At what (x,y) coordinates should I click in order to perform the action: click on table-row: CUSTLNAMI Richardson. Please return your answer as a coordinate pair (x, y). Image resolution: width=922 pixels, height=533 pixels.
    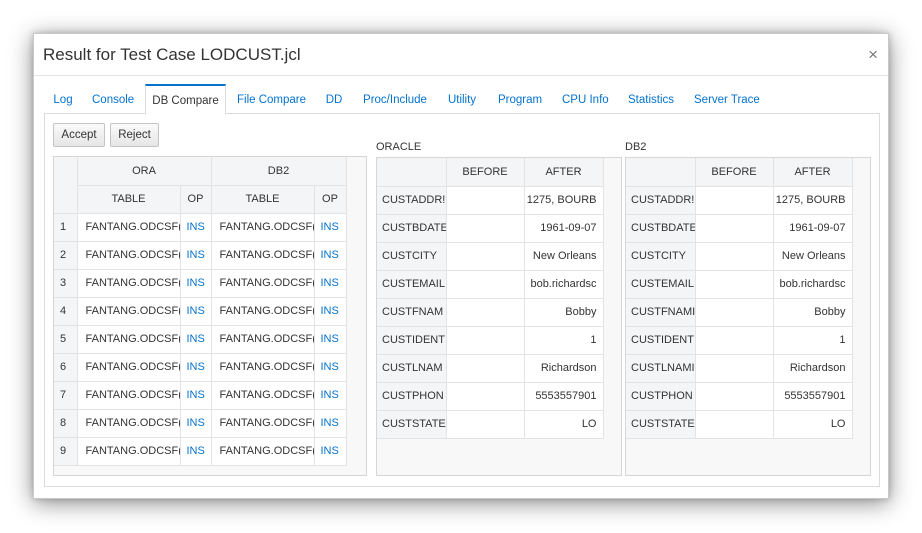
    Looking at the image, I should click on (739, 368).